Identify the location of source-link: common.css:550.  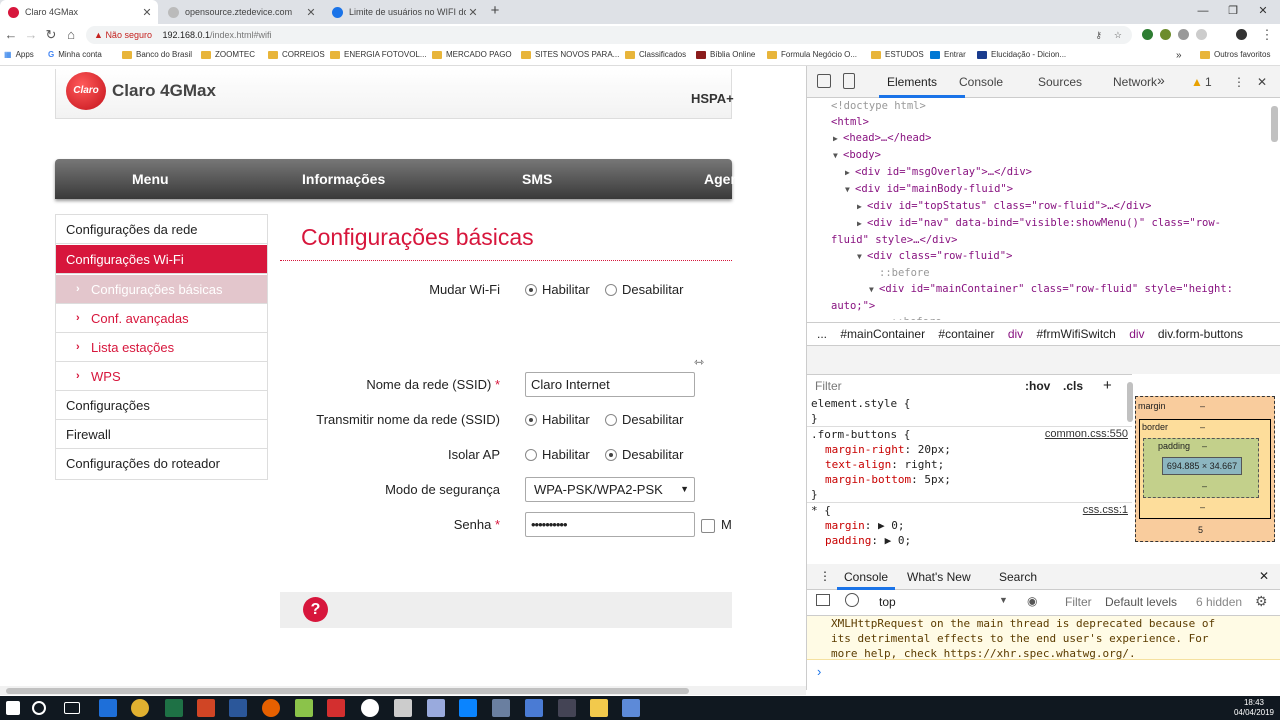
(1086, 434).